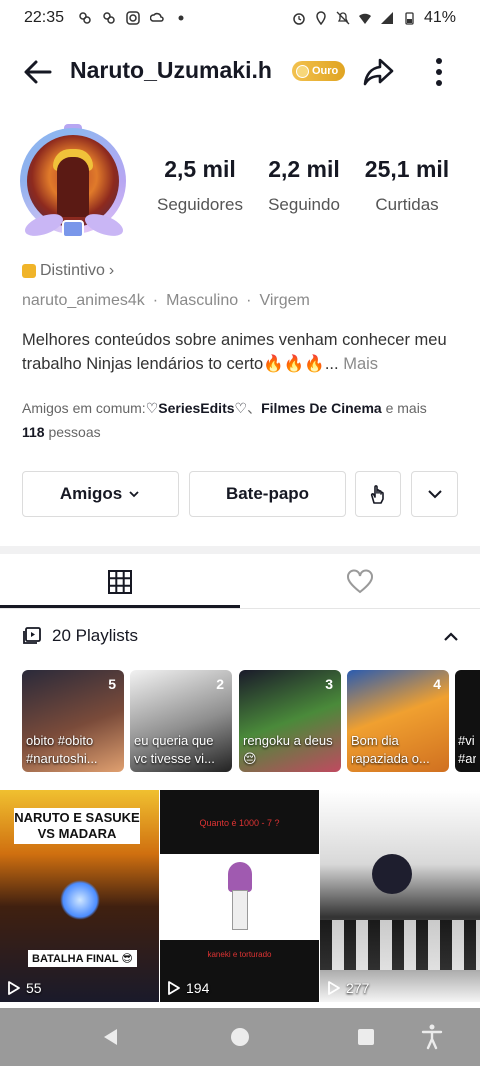 This screenshot has width=480, height=1066. I want to click on followers-label: Seguidores, so click(199, 204).